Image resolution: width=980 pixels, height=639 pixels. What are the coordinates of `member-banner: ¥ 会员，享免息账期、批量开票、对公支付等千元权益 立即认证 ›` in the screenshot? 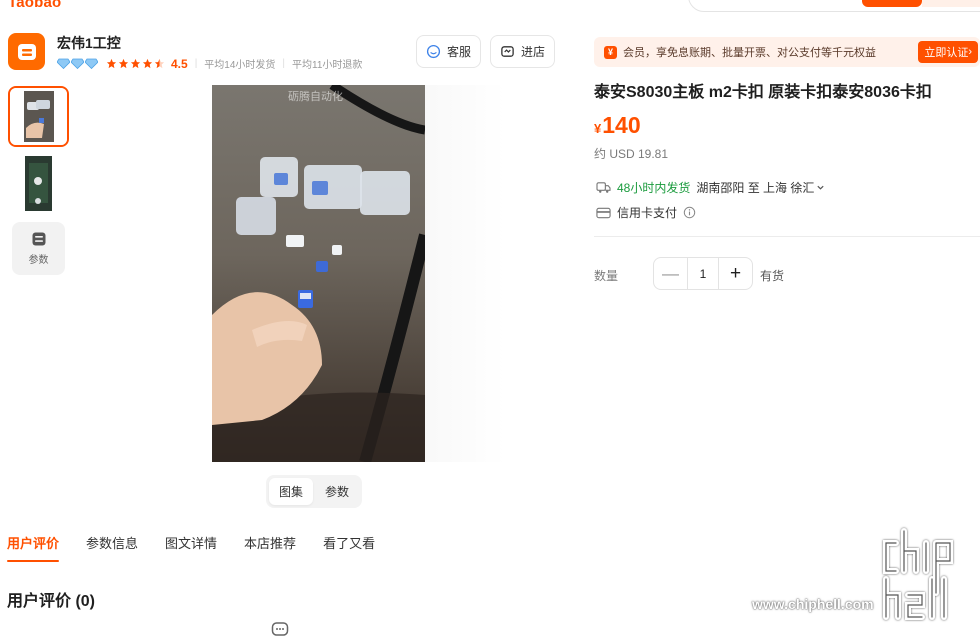 It's located at (787, 52).